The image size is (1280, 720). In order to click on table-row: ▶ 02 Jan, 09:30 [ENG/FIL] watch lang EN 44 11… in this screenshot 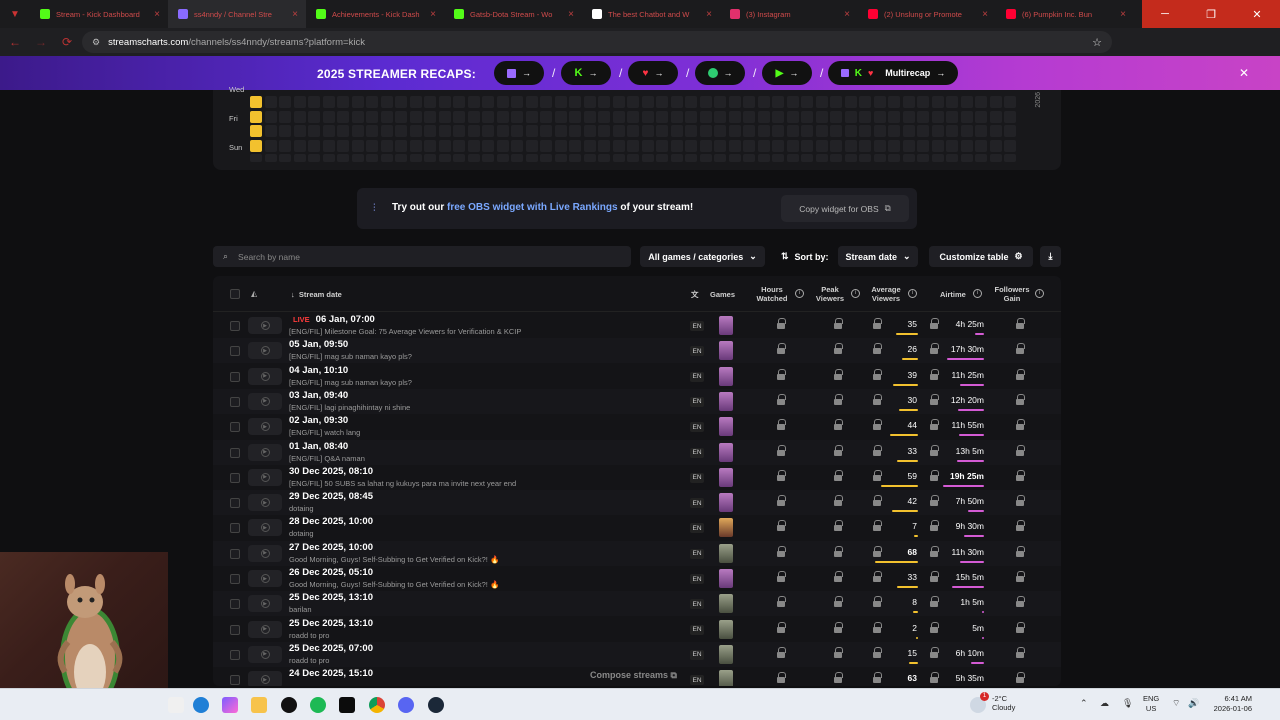, I will do `click(637, 426)`.